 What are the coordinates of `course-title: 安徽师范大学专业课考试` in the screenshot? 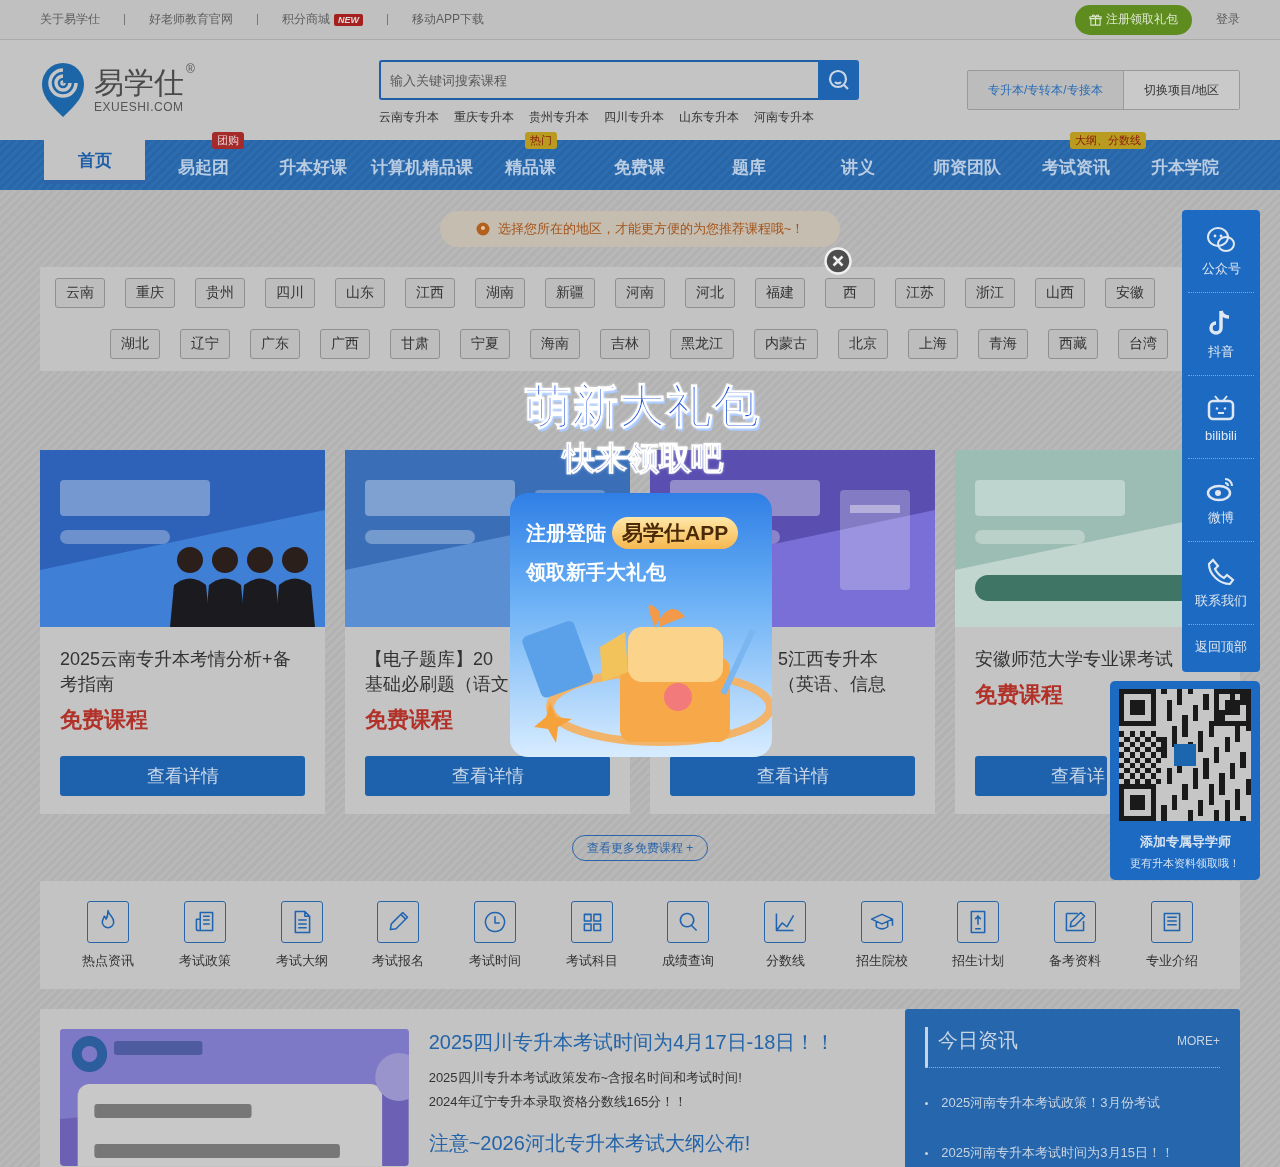 It's located at (1074, 659).